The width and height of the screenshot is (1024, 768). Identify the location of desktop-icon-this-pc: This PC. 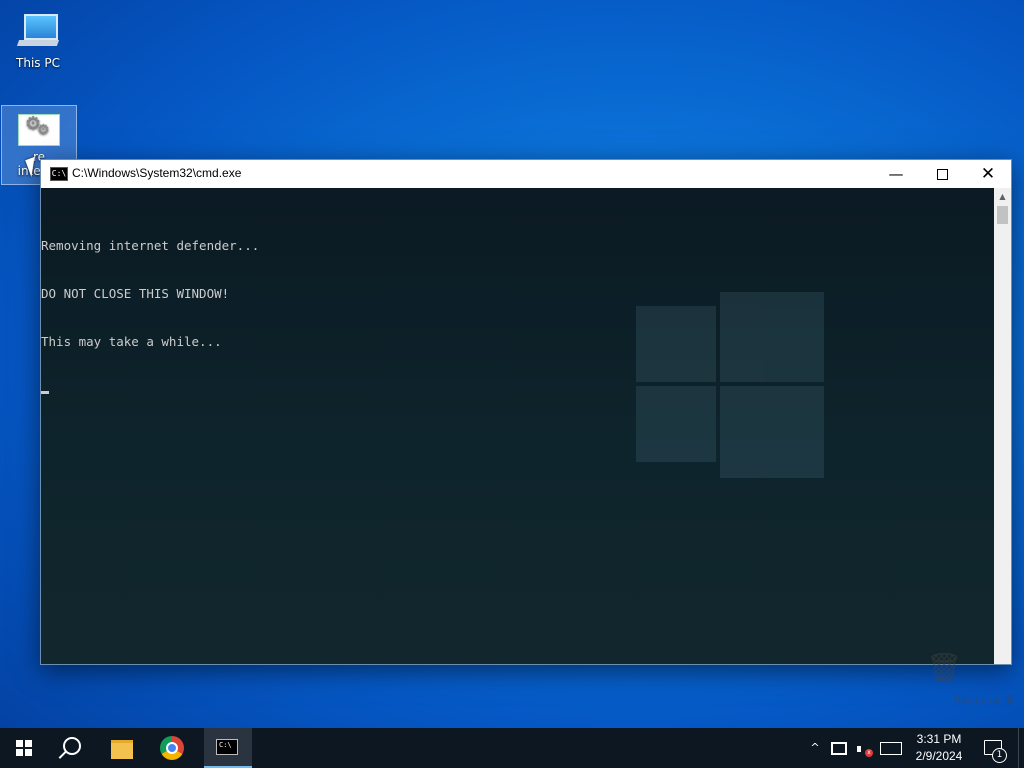
(38, 41).